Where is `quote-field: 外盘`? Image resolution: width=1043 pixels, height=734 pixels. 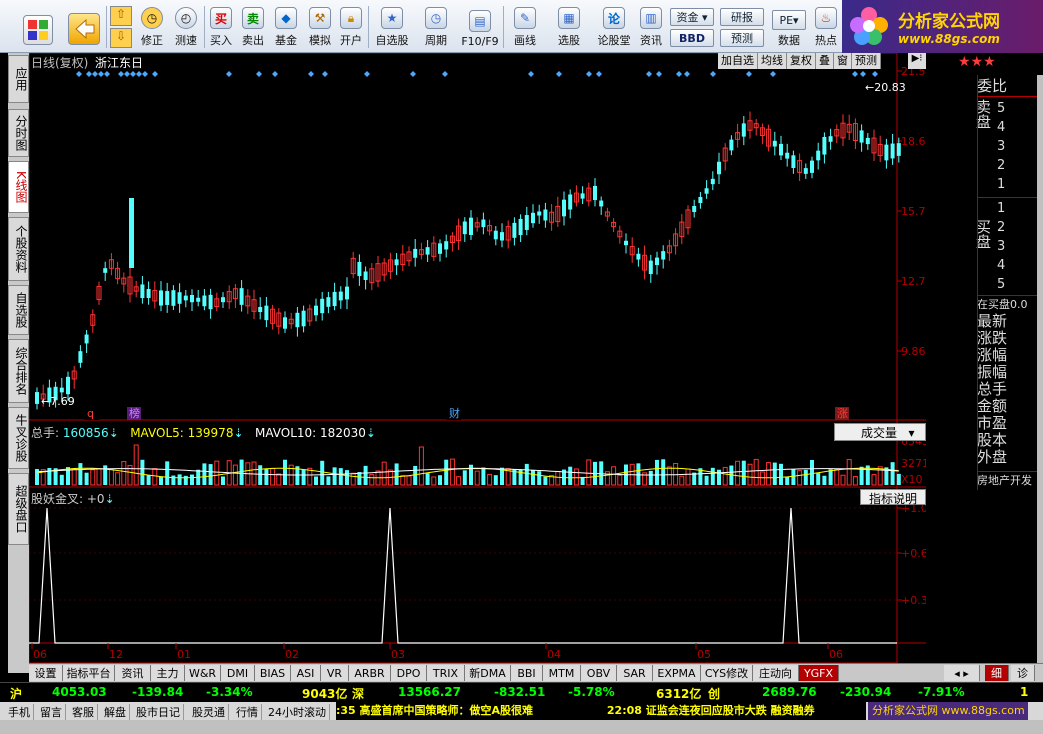
quote-field: 外盘 is located at coordinates (992, 457).